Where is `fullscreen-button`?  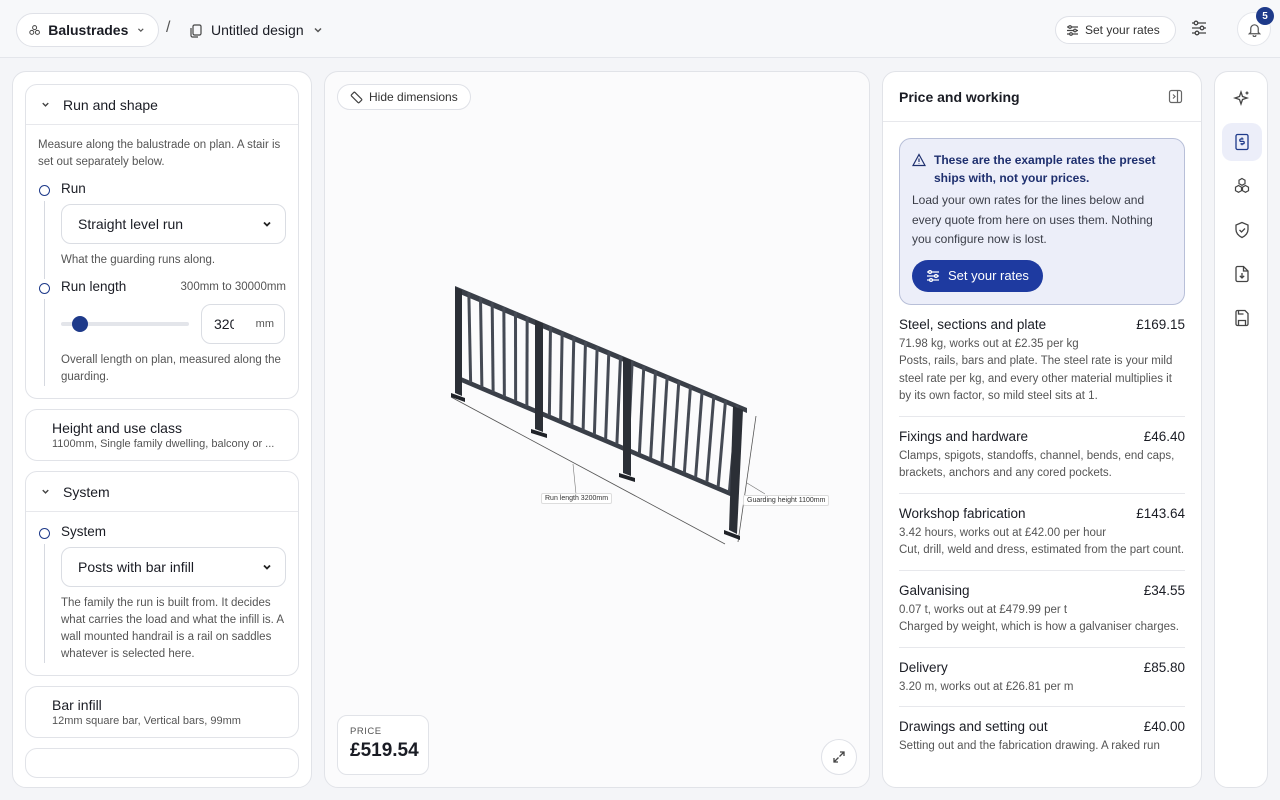 fullscreen-button is located at coordinates (839, 757).